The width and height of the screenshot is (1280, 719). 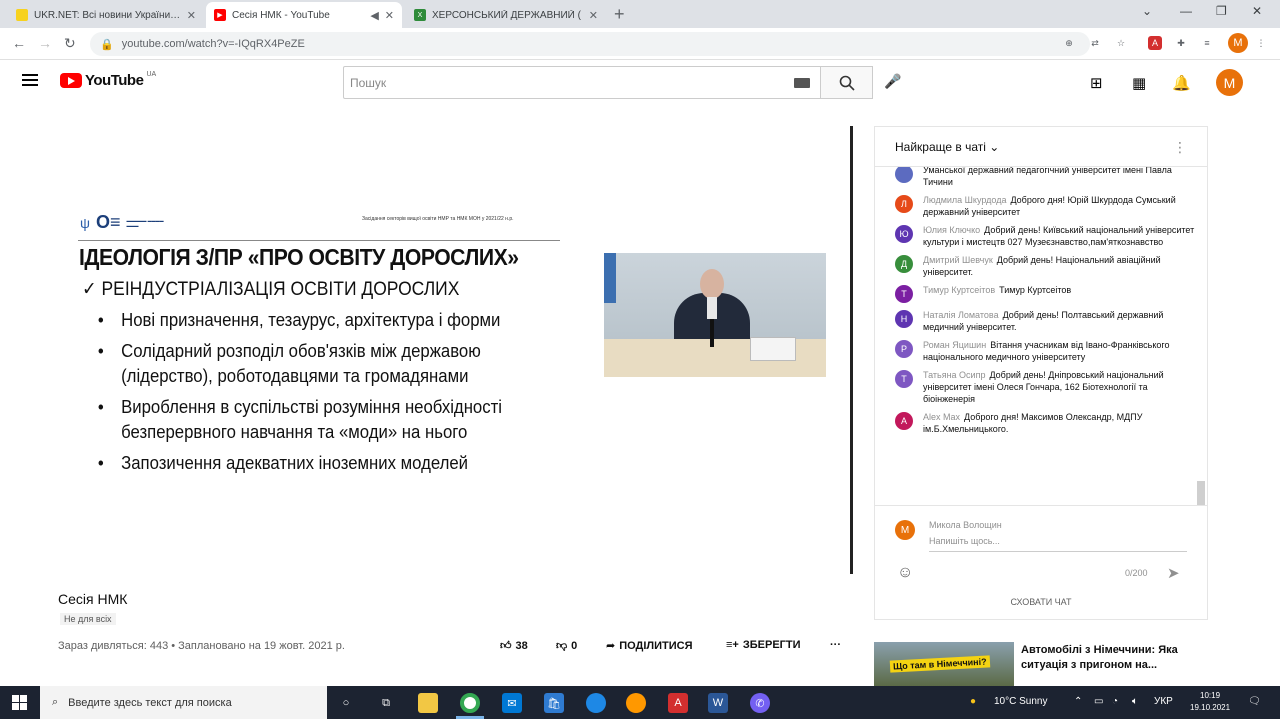 I want to click on notifications-icon: 🗨︎, so click(x=1254, y=701).